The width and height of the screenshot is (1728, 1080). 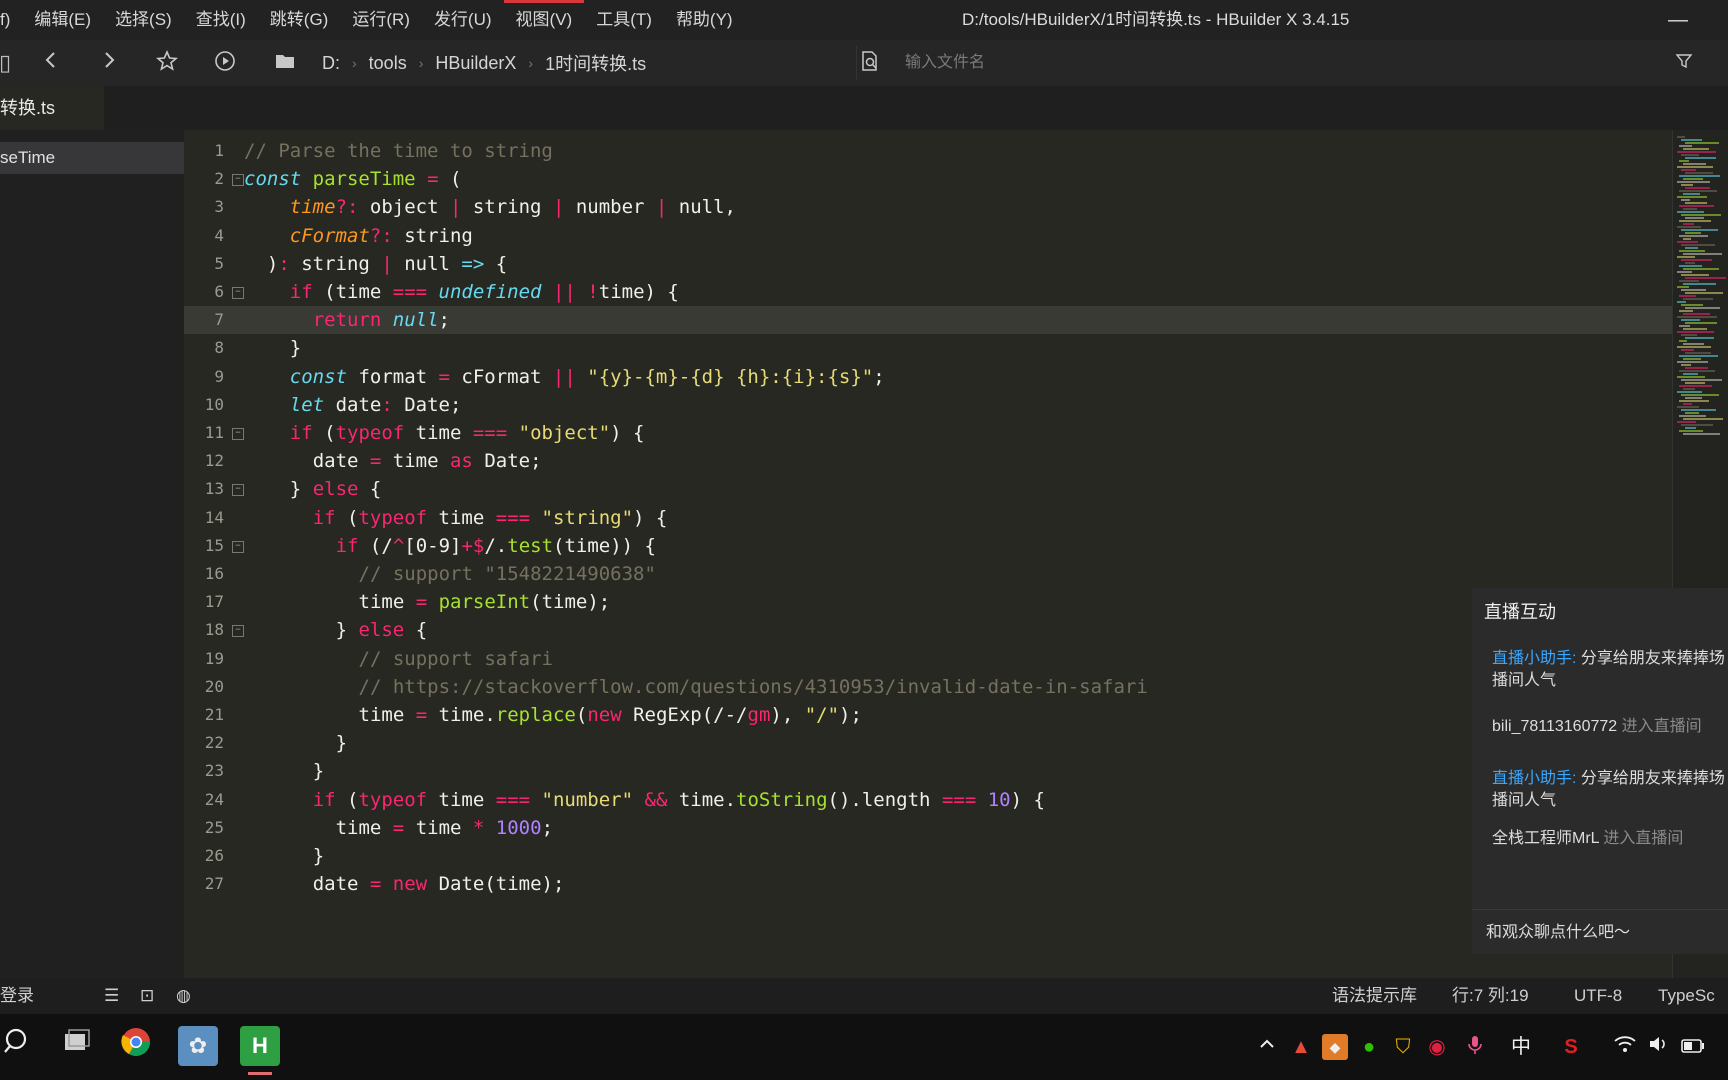 What do you see at coordinates (928, 546) in the screenshot?
I see `code-line: 15− if (/^[0-9]+$/.test(time)) {` at bounding box center [928, 546].